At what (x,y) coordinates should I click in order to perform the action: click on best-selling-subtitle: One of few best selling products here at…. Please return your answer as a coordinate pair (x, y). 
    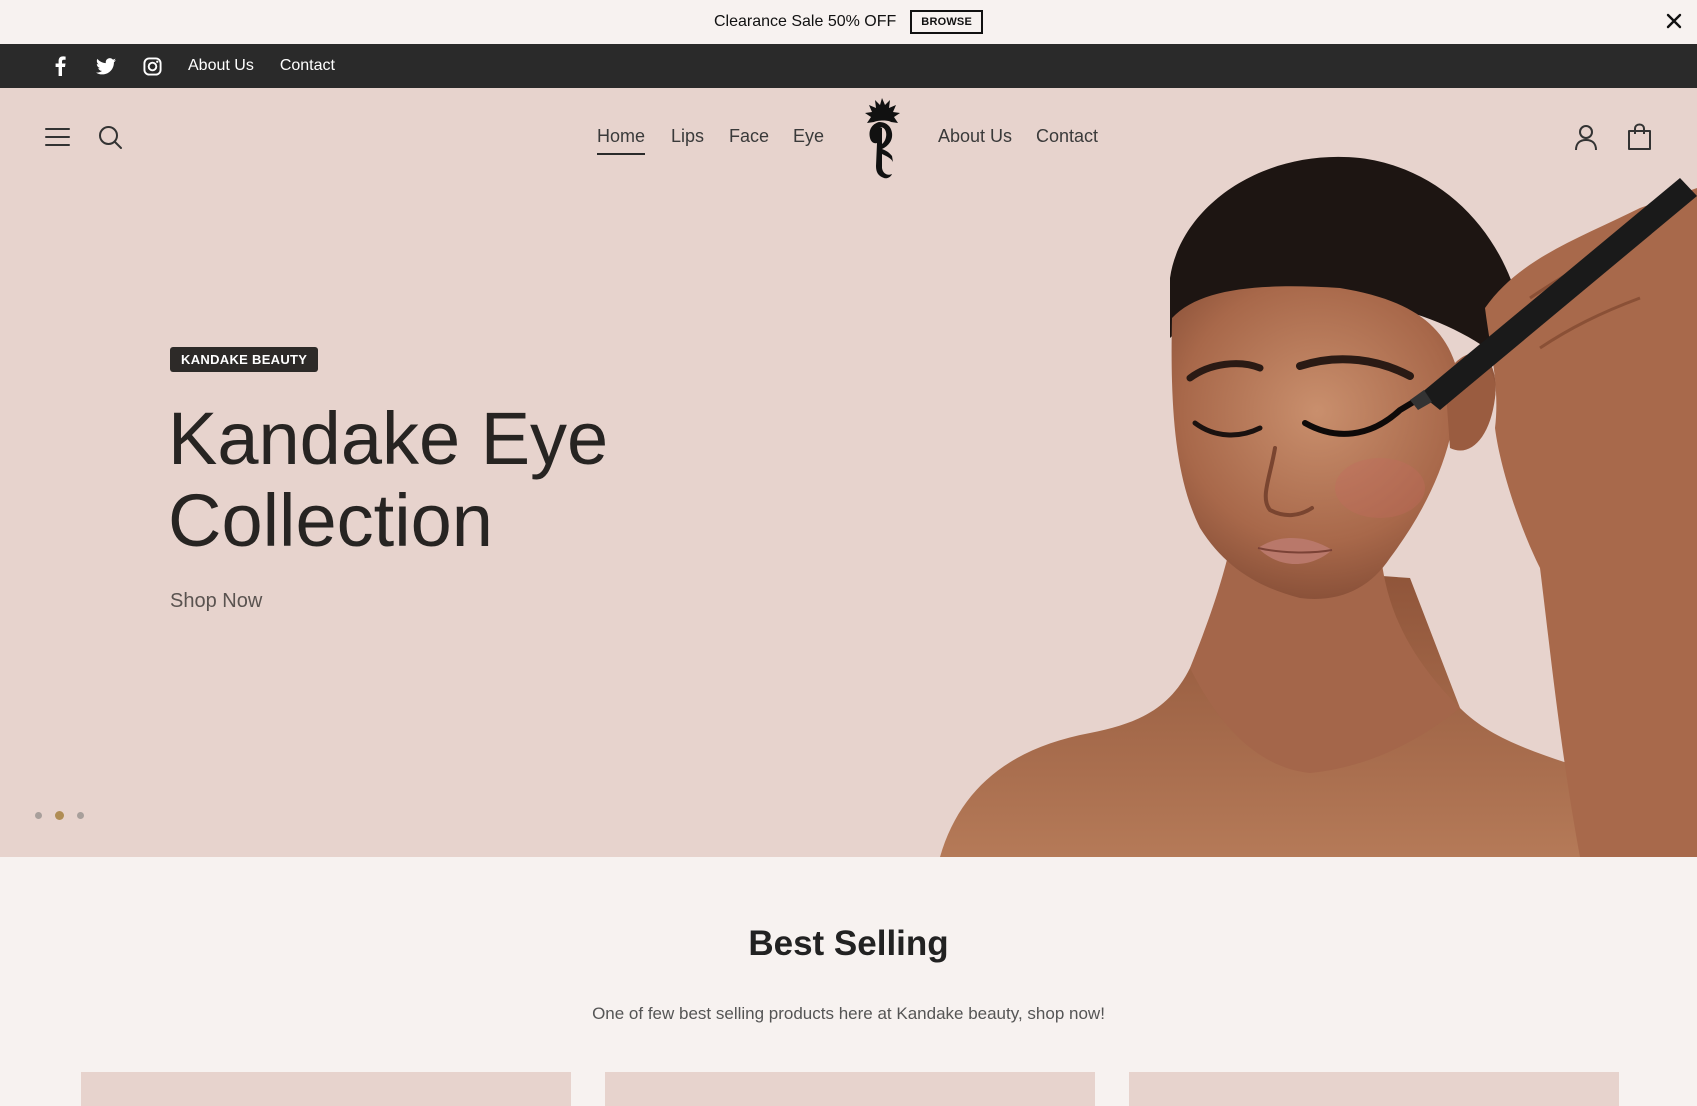
    Looking at the image, I should click on (848, 1013).